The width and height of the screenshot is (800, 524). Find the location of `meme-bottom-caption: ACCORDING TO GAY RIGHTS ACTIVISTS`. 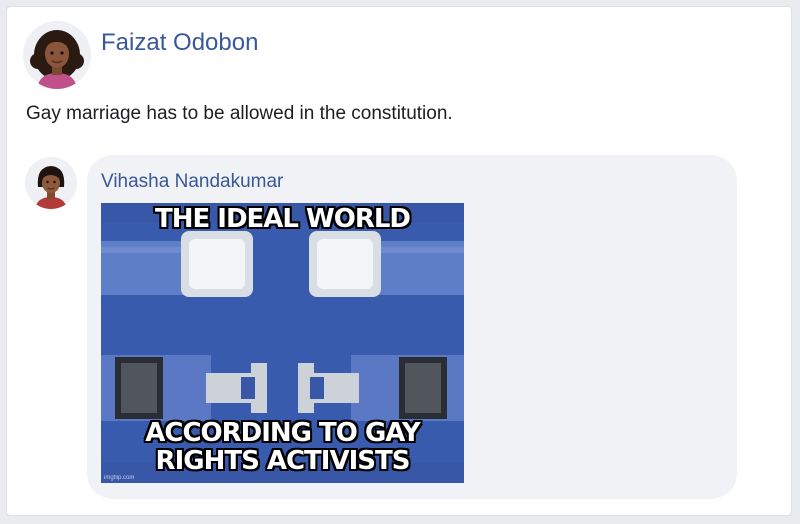

meme-bottom-caption: ACCORDING TO GAY RIGHTS ACTIVISTS is located at coordinates (282, 447).